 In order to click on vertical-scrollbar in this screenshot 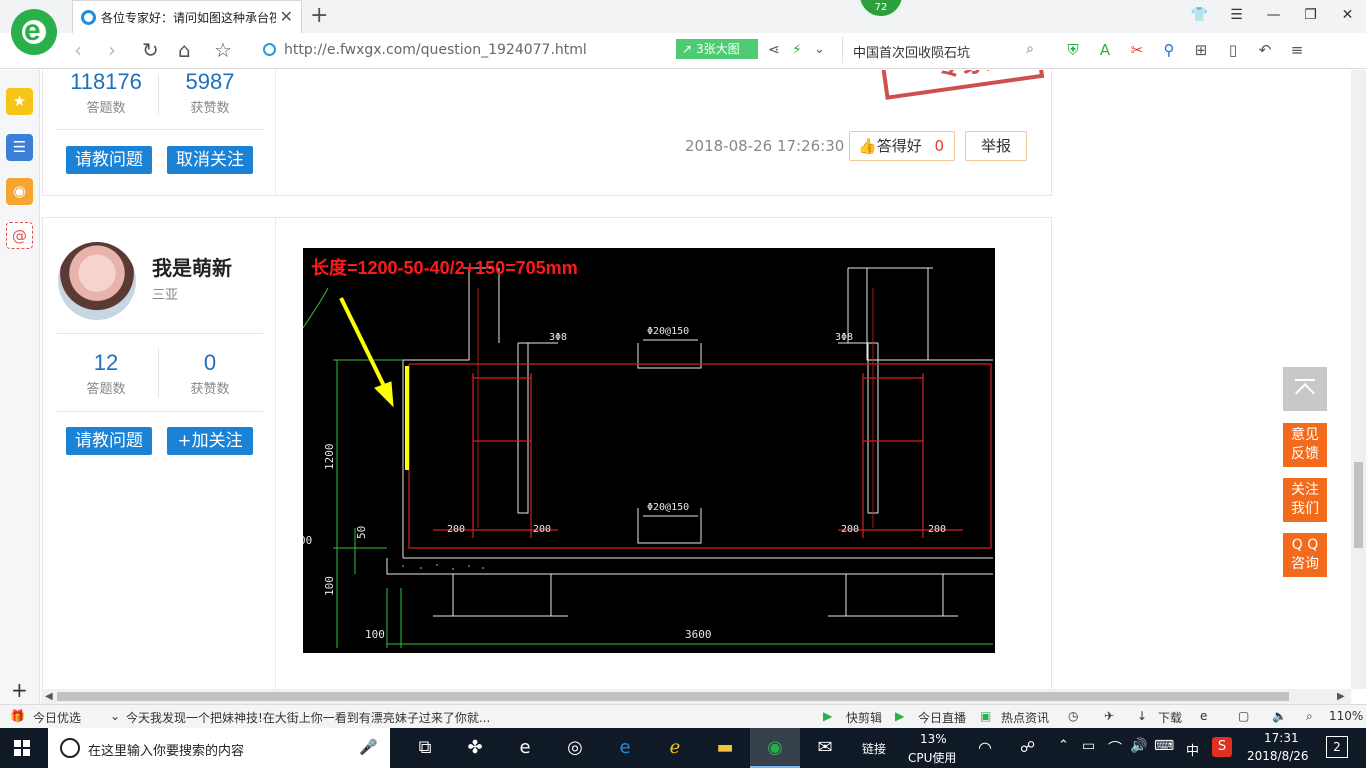, I will do `click(1358, 379)`.